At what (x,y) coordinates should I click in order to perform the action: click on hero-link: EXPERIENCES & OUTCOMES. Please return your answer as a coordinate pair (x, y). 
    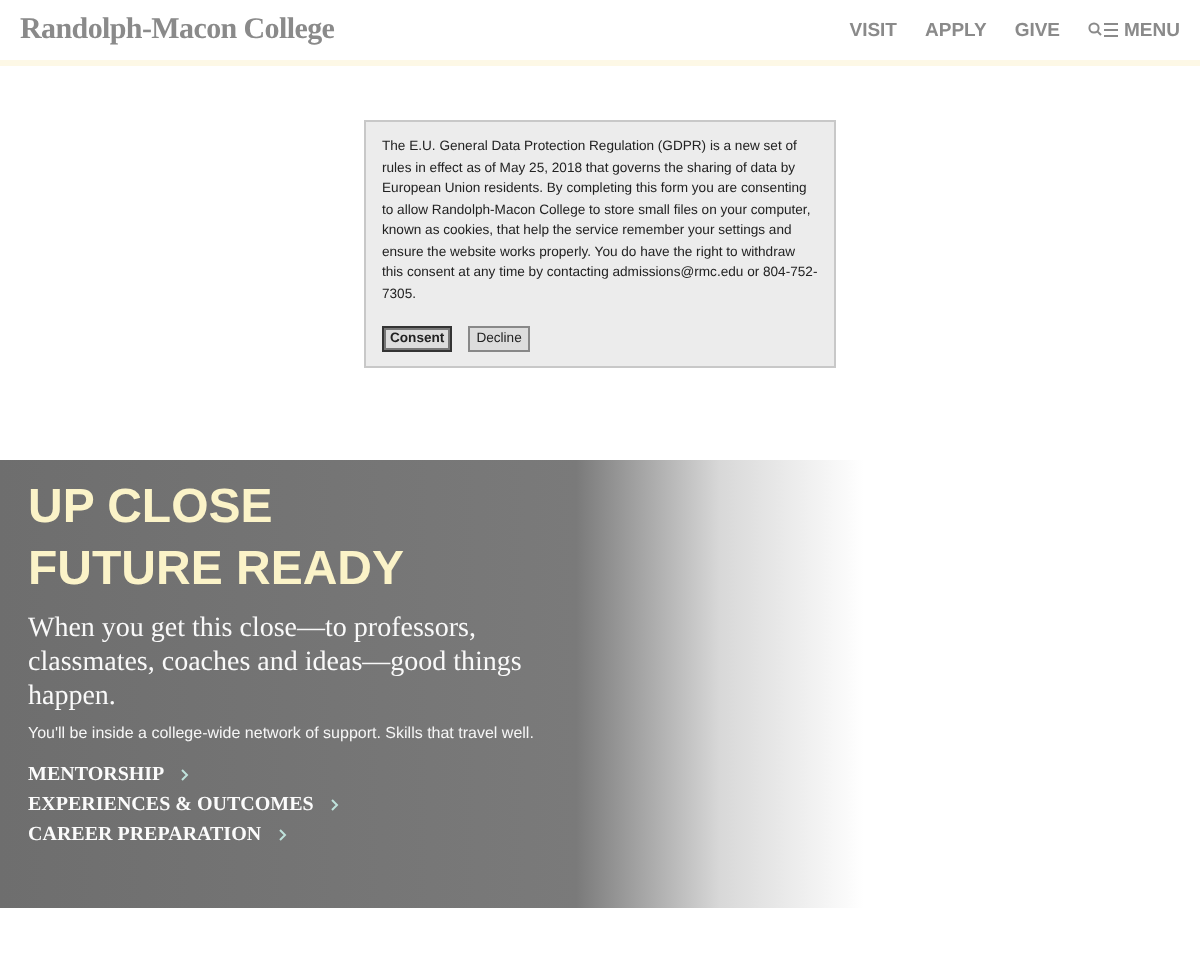
    Looking at the image, I should click on (600, 805).